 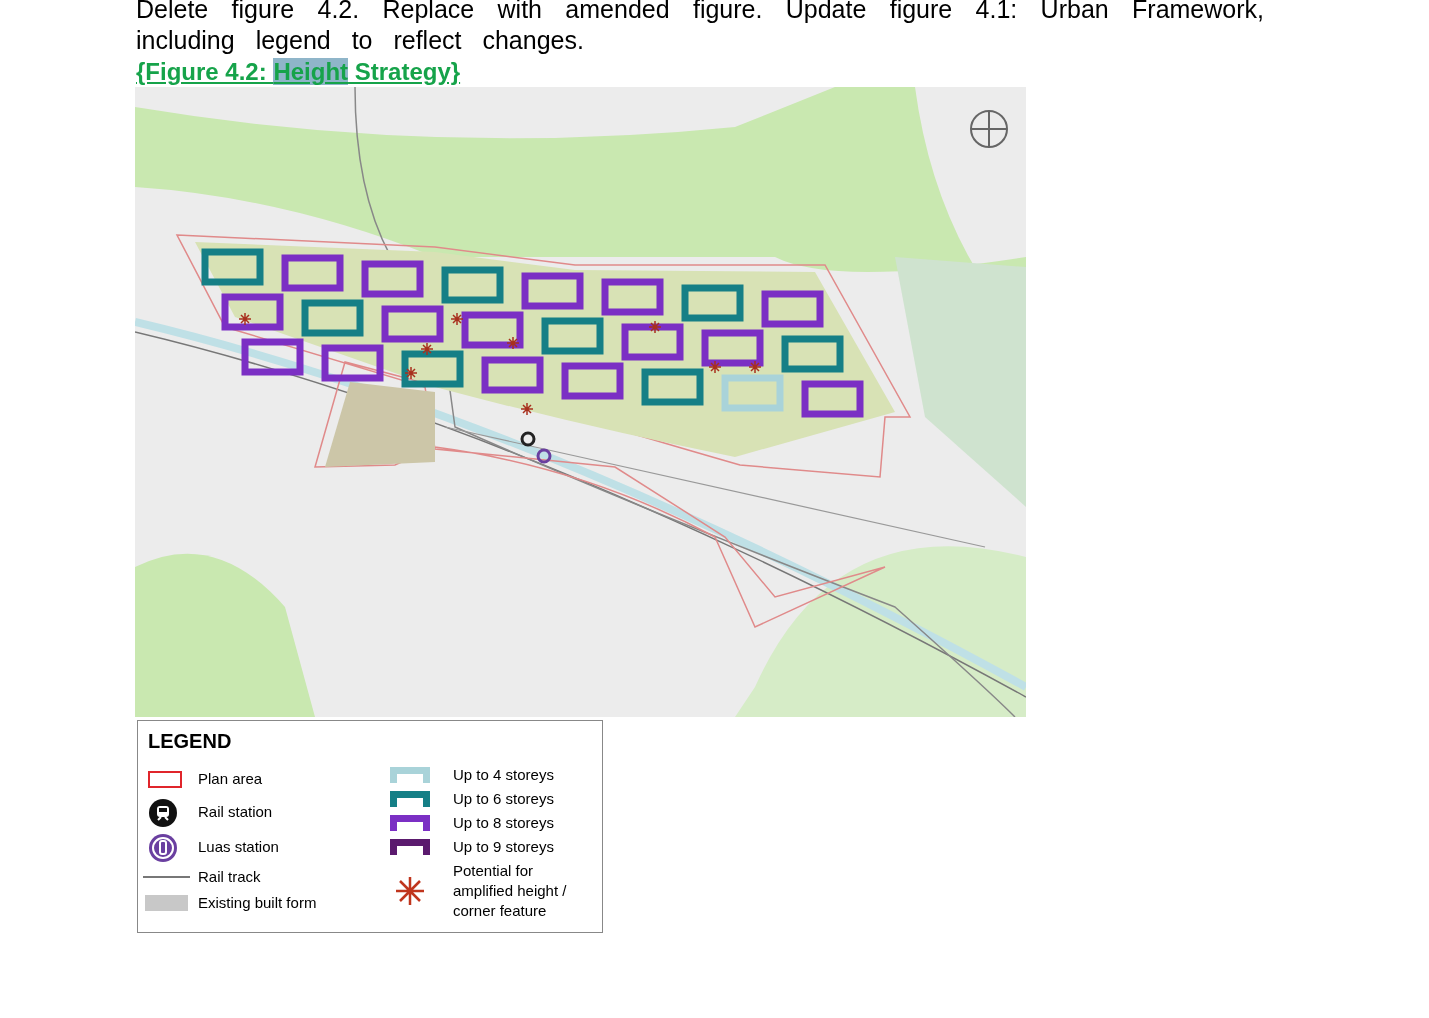 I want to click on rail-track-line, so click(x=166, y=877).